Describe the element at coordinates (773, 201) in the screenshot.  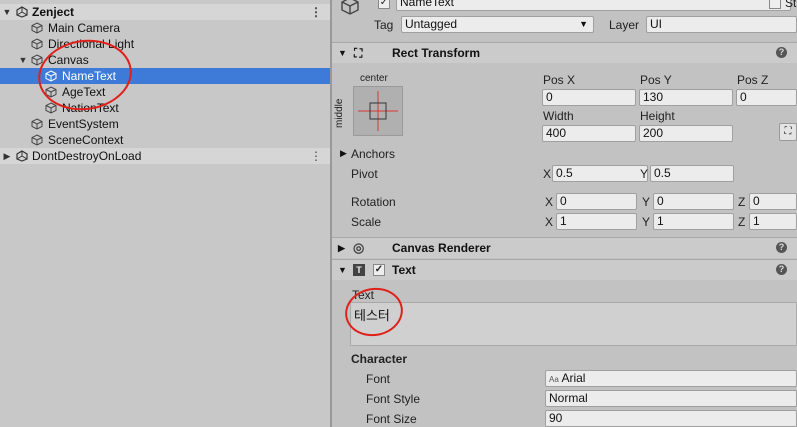
I see `rotation-z-field: 0` at that location.